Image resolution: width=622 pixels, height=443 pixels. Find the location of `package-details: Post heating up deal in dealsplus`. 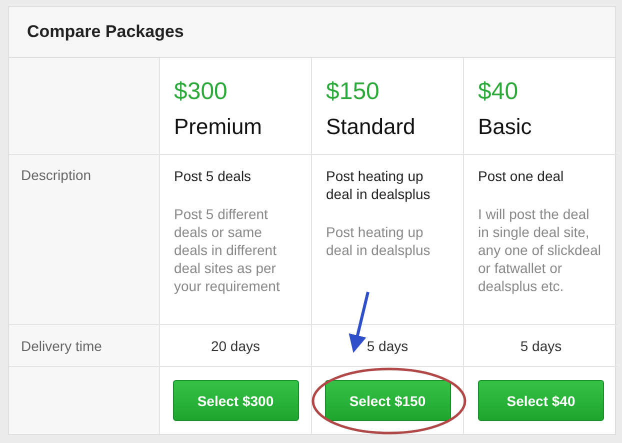

package-details: Post heating up deal in dealsplus is located at coordinates (379, 241).